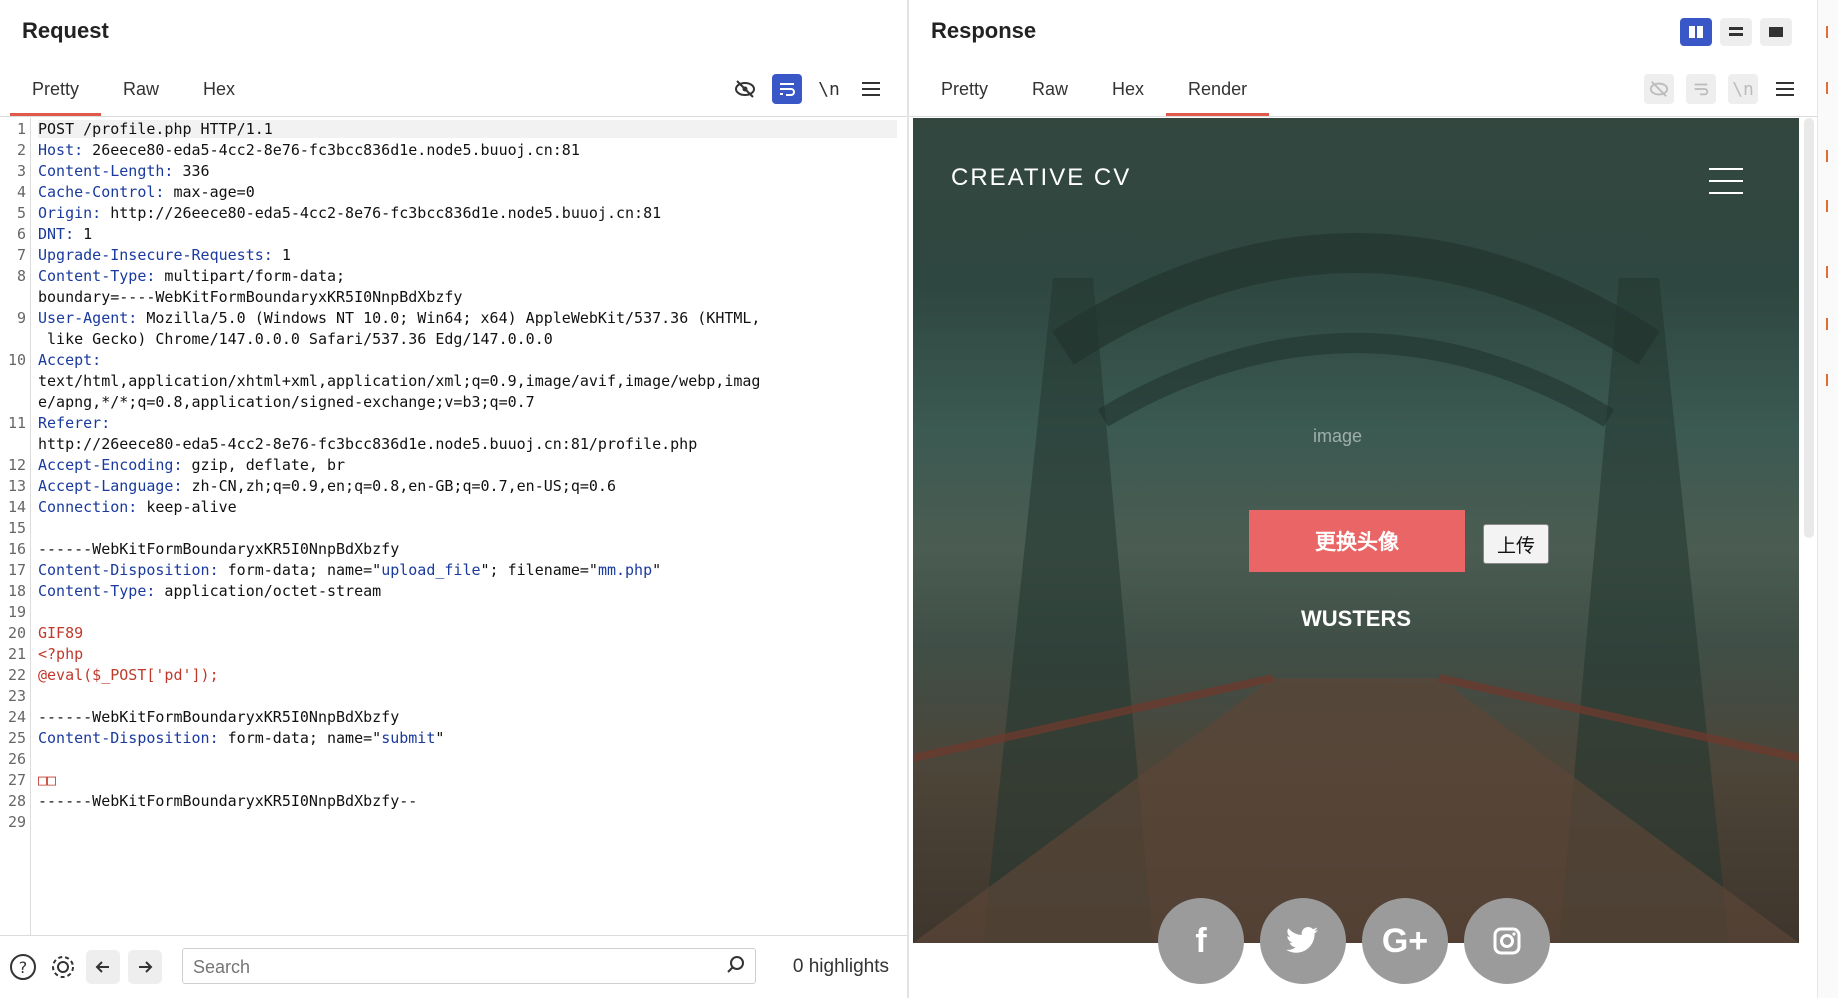  Describe the element at coordinates (408, 738) in the screenshot. I see `header-name: submit` at that location.